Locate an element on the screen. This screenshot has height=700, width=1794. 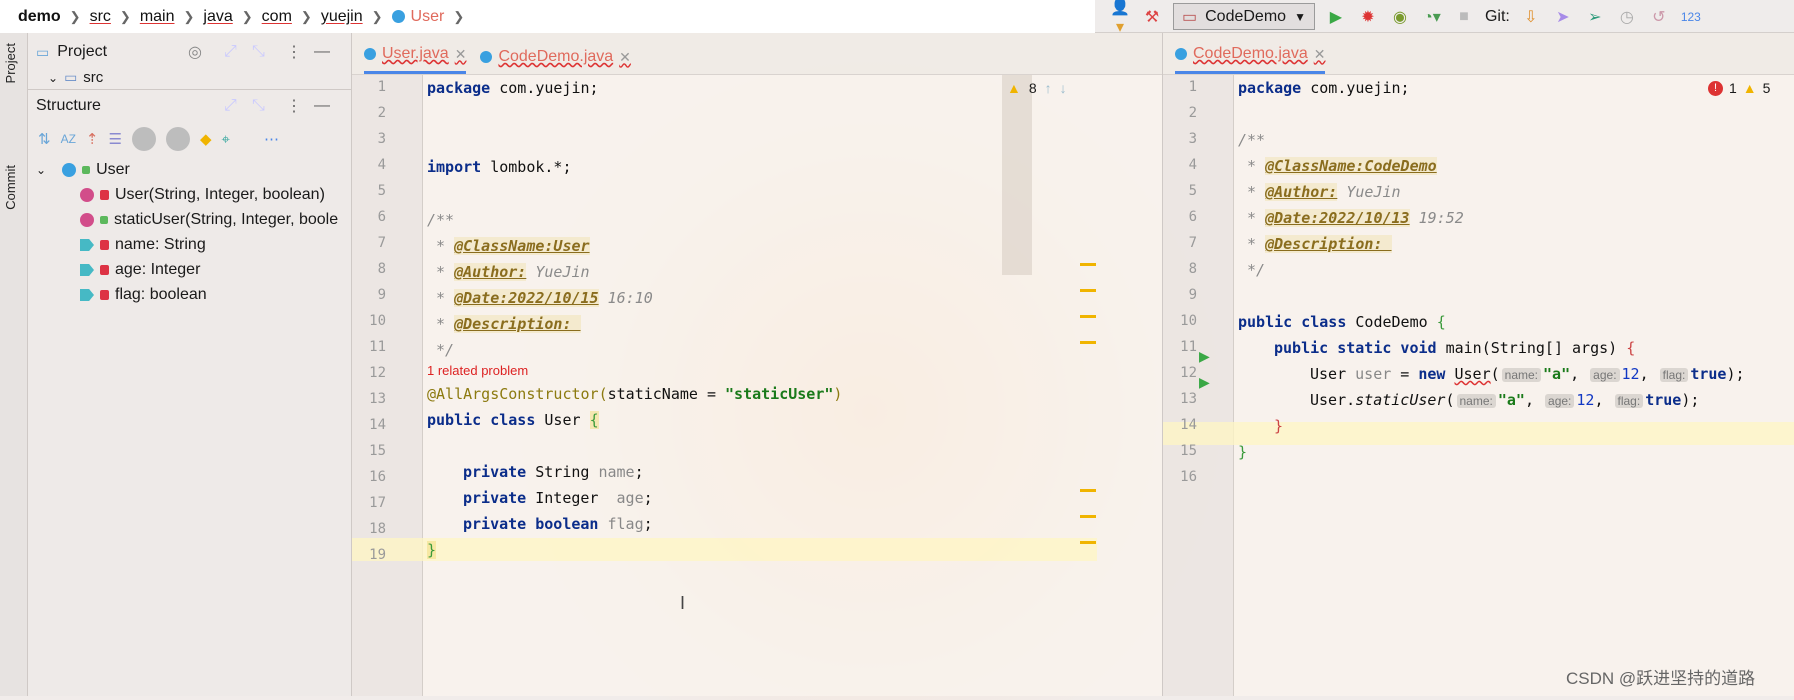
code-with-me-icon: 123 is located at coordinates (1691, 17).